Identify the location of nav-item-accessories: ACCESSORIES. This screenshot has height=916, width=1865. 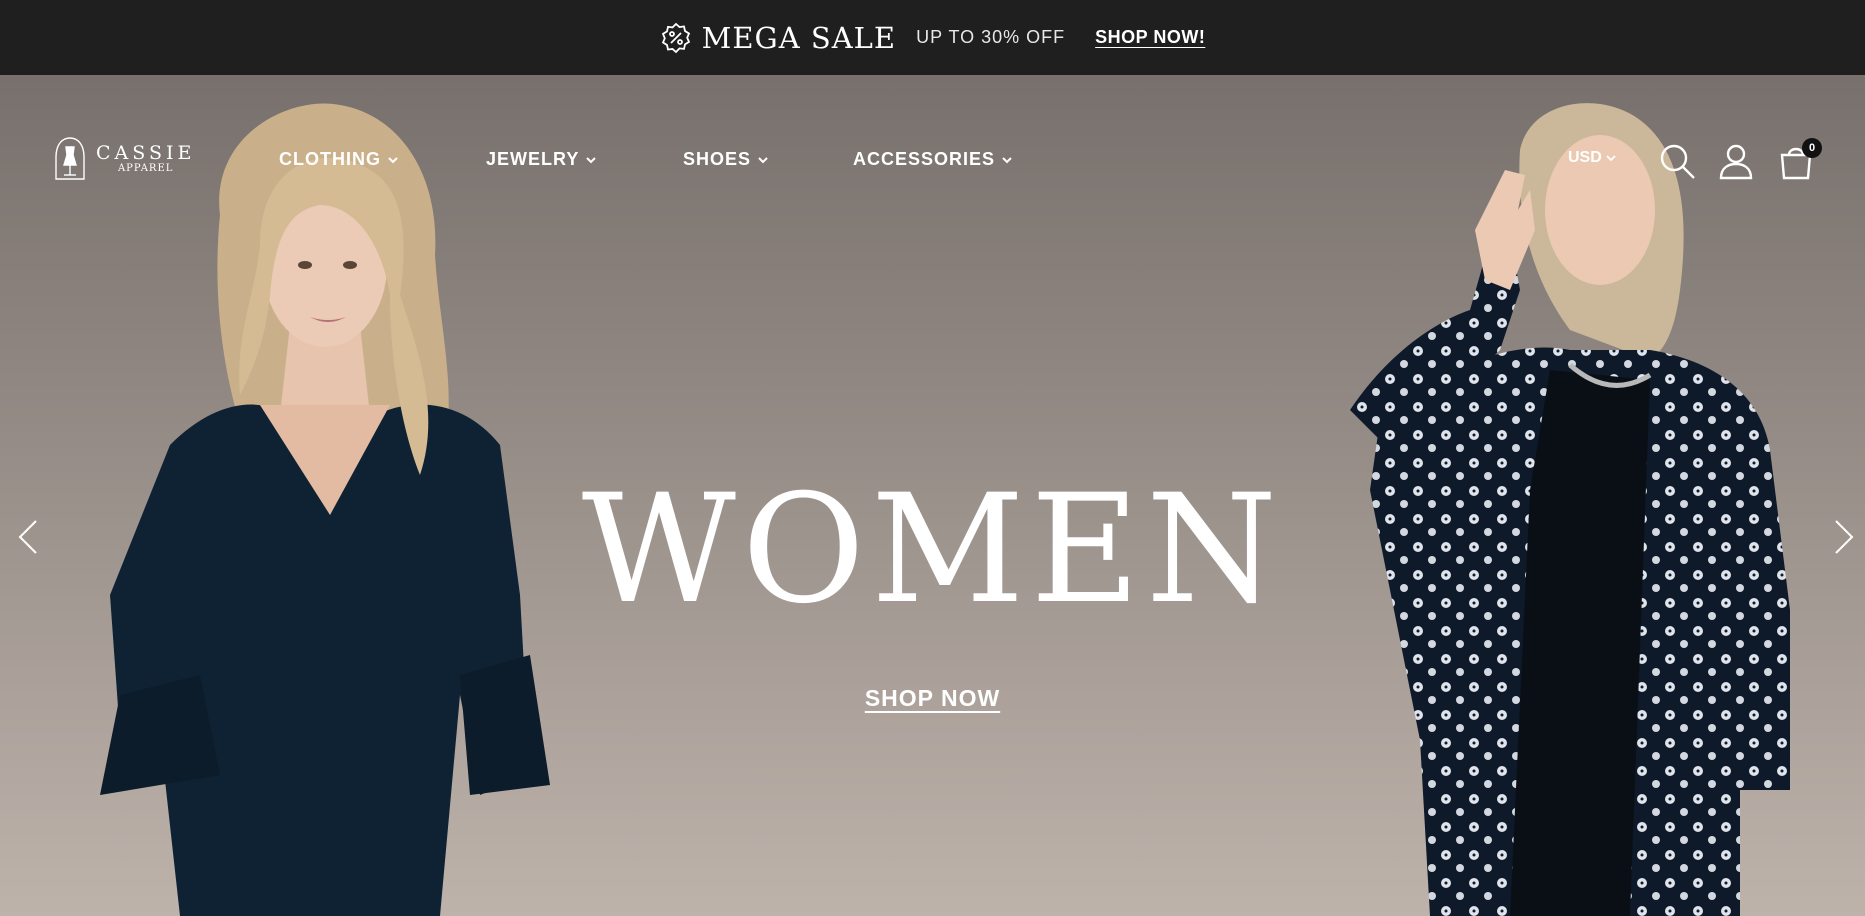
(933, 159).